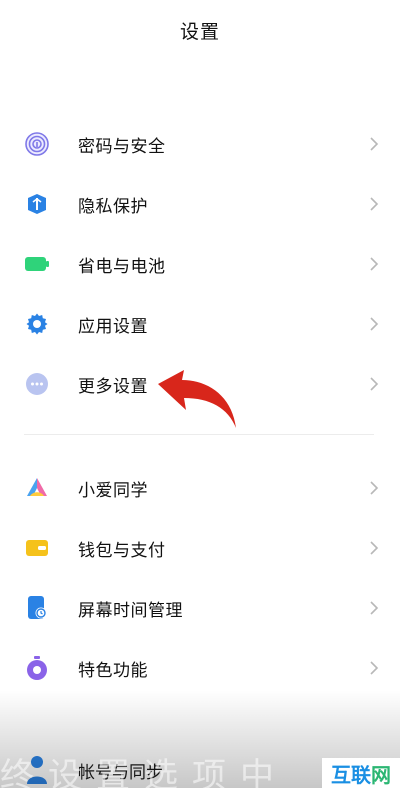 The width and height of the screenshot is (400, 788). Describe the element at coordinates (37, 144) in the screenshot. I see `fingerprint-icon` at that location.